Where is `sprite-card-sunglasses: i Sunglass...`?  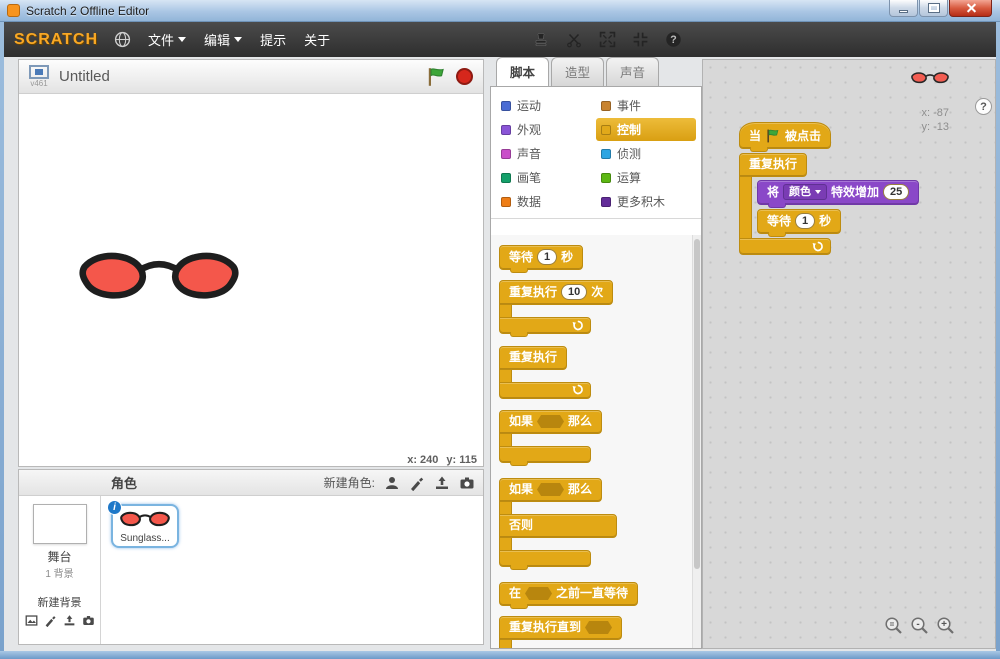
sprite-card-sunglasses: i Sunglass... is located at coordinates (143, 524).